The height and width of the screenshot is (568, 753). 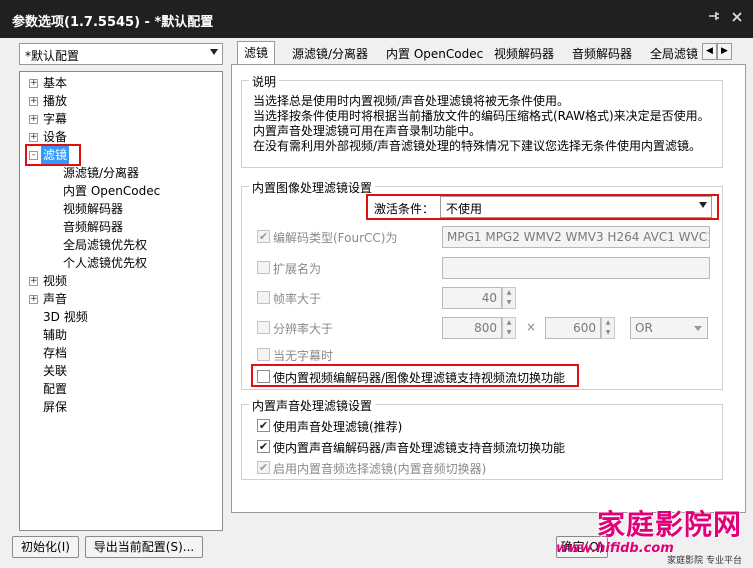 What do you see at coordinates (55, 281) in the screenshot?
I see `tree-item-video: 视频` at bounding box center [55, 281].